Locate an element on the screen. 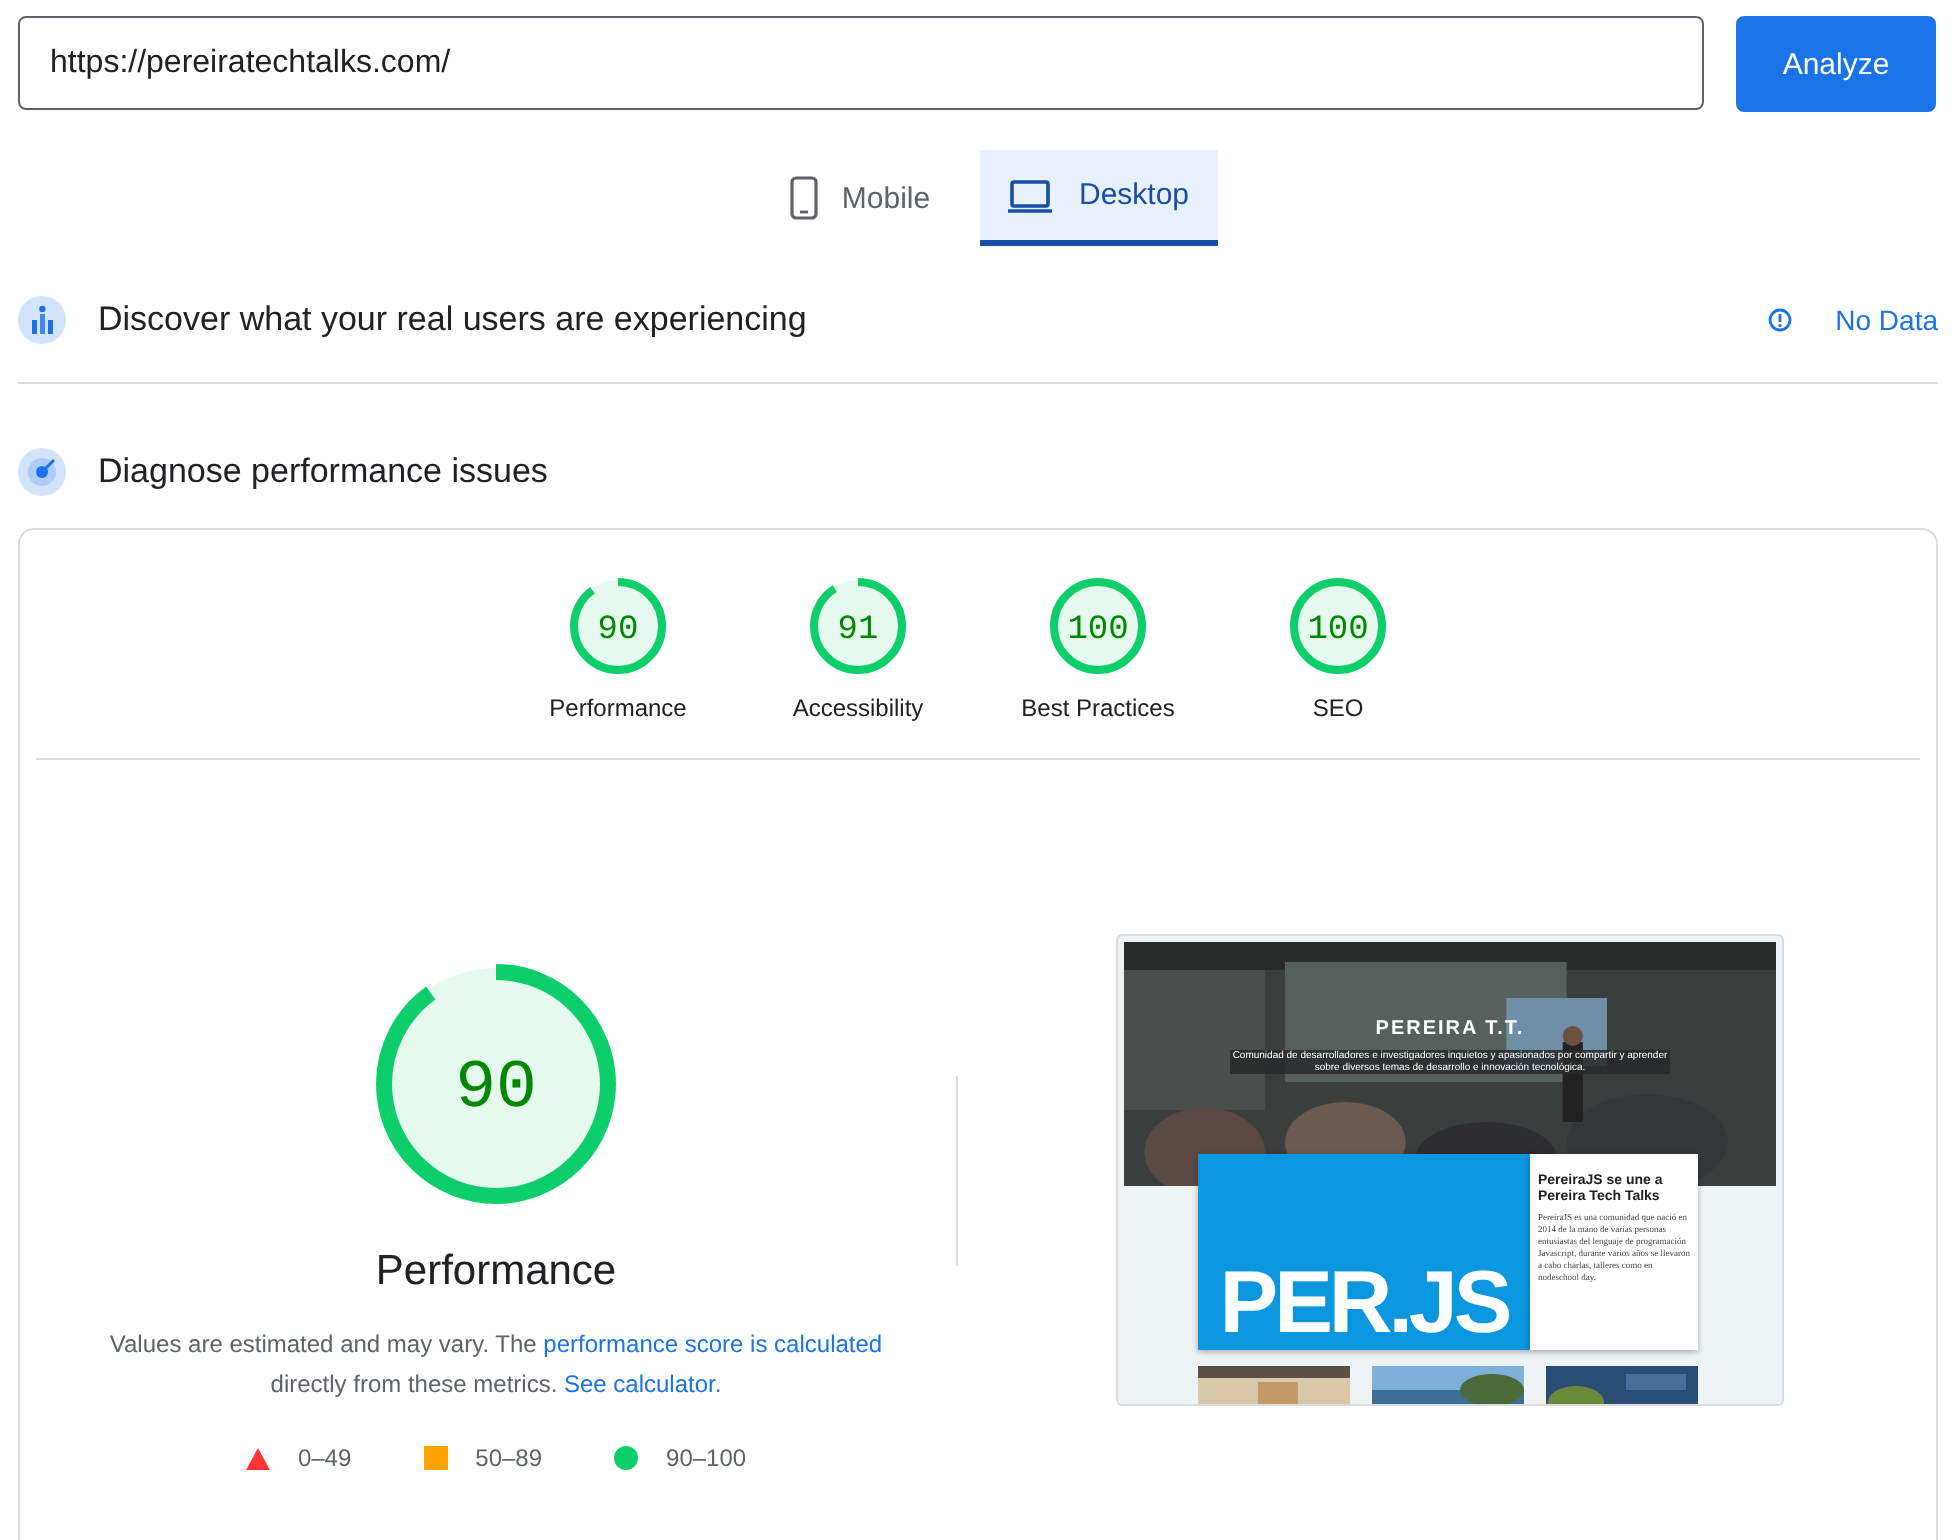 This screenshot has height=1540, width=1958. status-link: No Data is located at coordinates (1886, 320).